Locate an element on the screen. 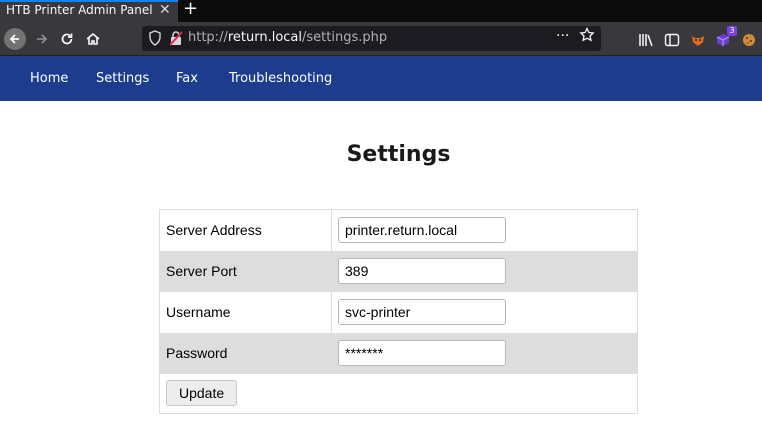 The image size is (762, 437). nav-home-link: Home is located at coordinates (49, 78).